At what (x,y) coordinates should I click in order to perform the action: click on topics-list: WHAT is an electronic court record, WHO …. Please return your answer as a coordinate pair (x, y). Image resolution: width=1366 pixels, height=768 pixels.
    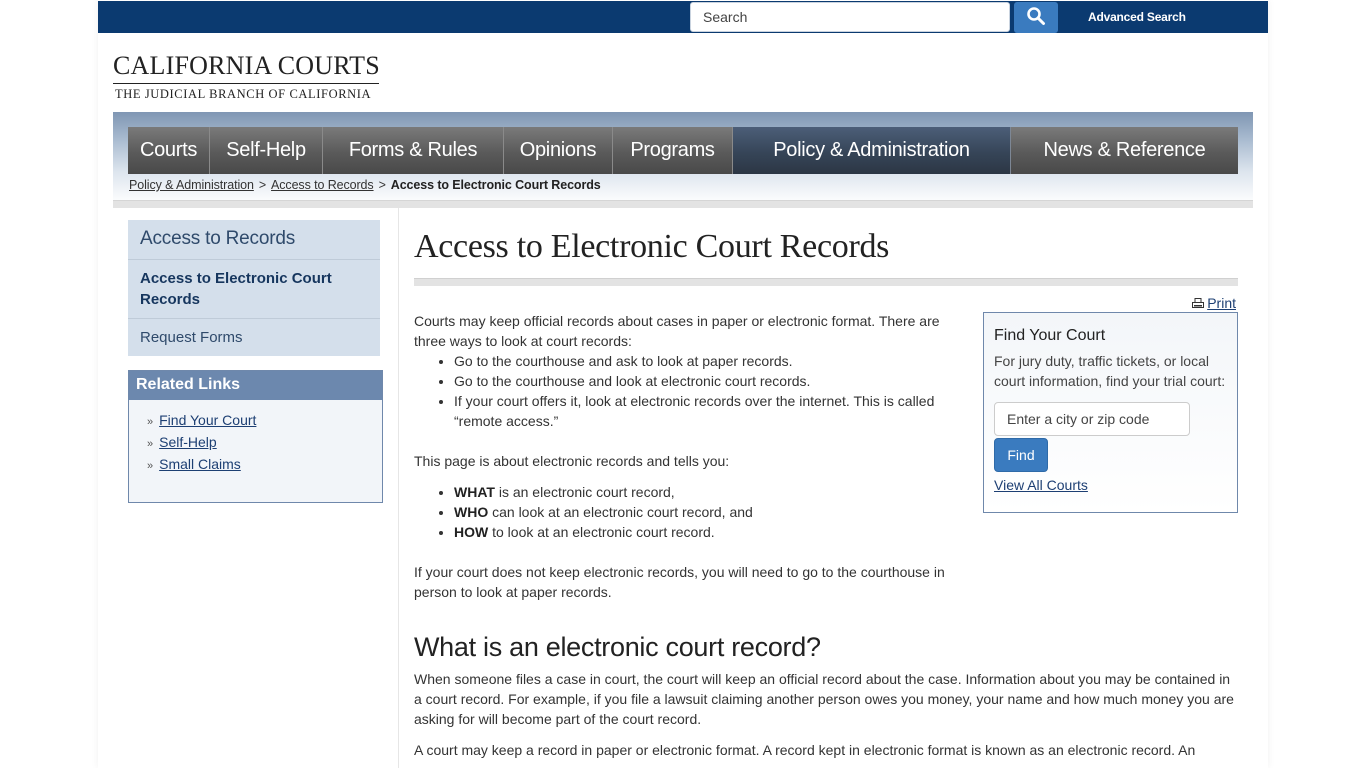
    Looking at the image, I should click on (704, 512).